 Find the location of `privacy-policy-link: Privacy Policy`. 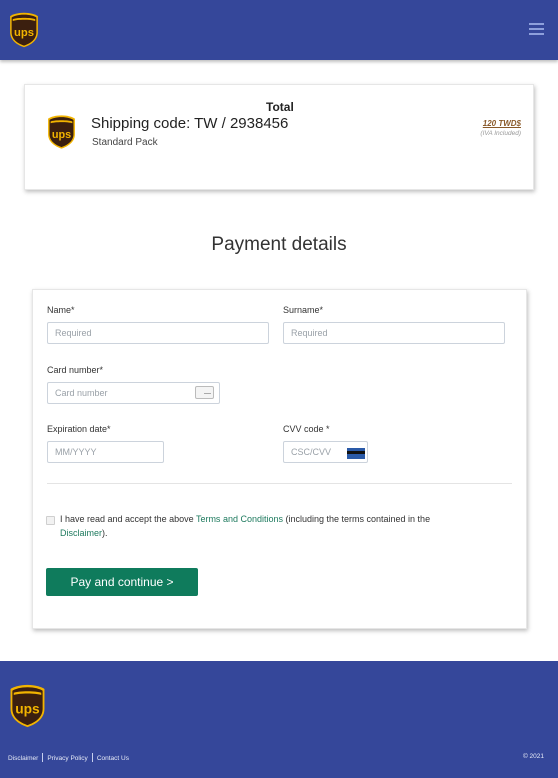

privacy-policy-link: Privacy Policy is located at coordinates (67, 758).